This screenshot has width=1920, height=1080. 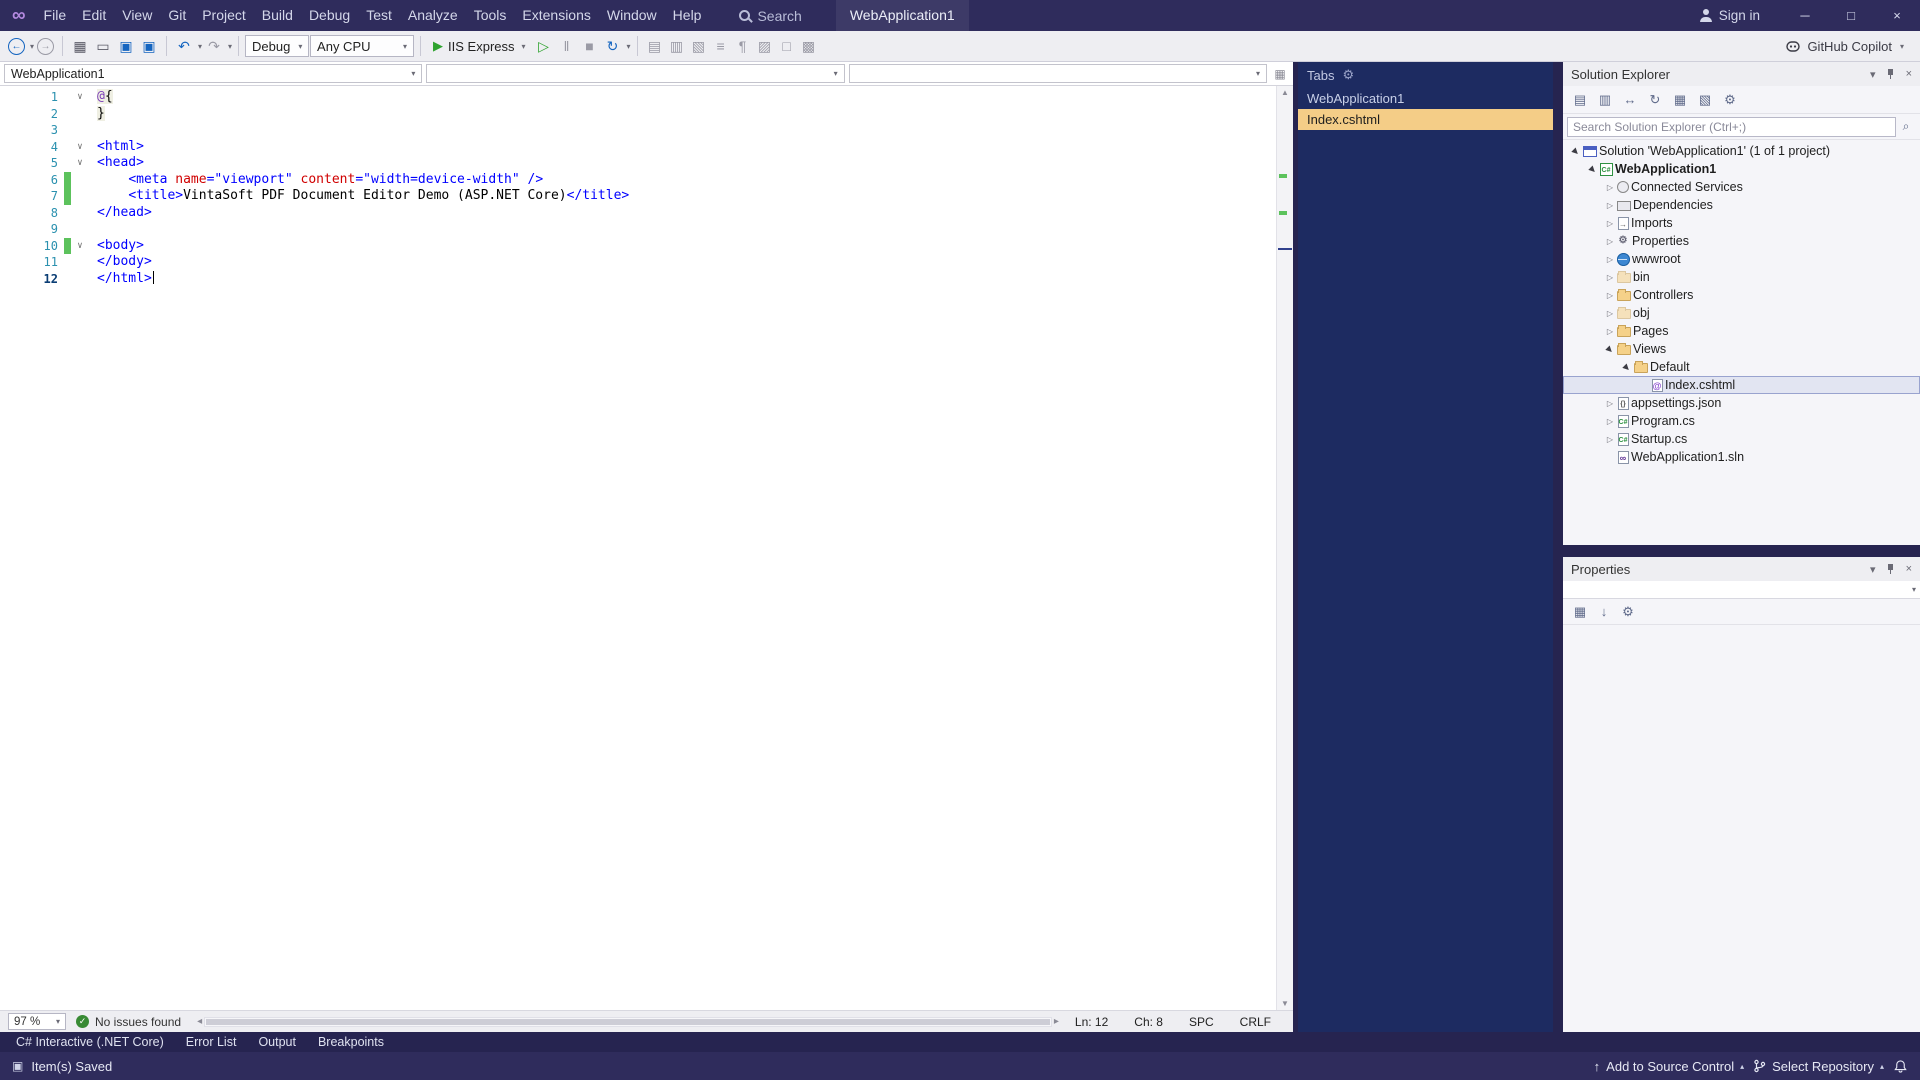 I want to click on editor-tool-icon: ▩, so click(x=809, y=46).